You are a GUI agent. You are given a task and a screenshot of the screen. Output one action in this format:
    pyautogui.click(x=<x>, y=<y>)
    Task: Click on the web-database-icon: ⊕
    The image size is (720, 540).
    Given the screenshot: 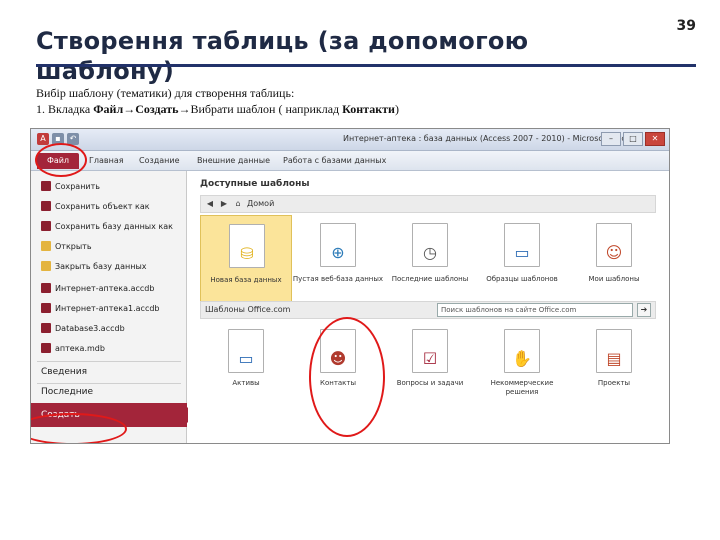 What is the action you would take?
    pyautogui.click(x=338, y=252)
    